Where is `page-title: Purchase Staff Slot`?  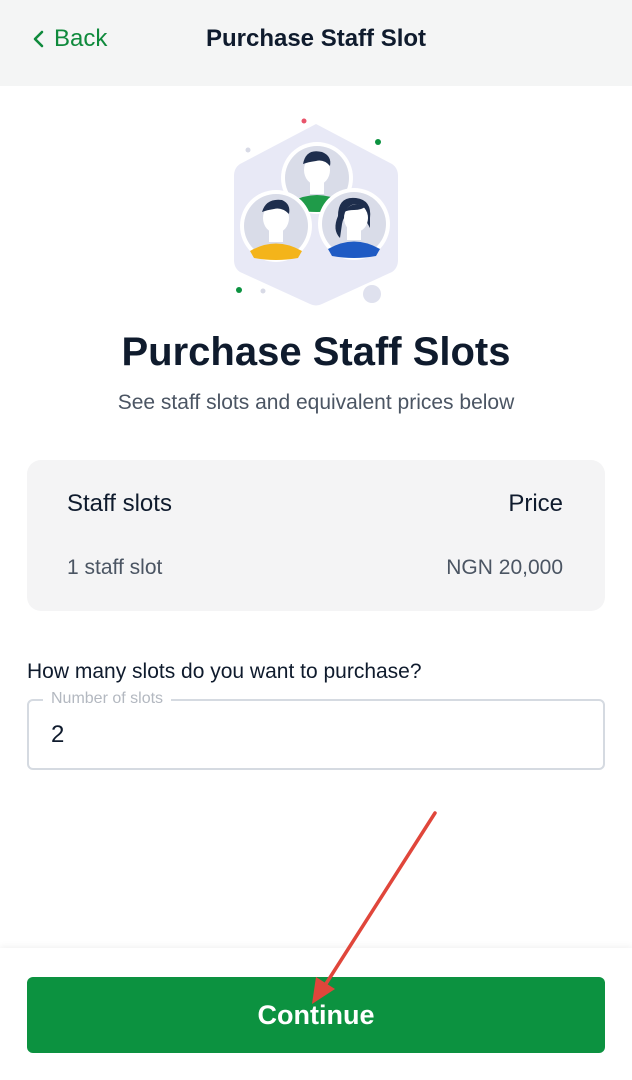 page-title: Purchase Staff Slot is located at coordinates (316, 38).